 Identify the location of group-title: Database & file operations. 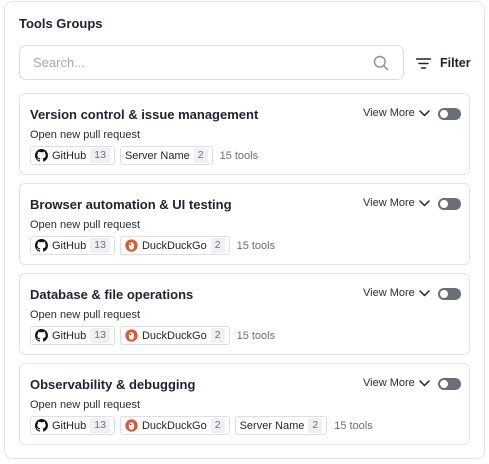
(112, 294).